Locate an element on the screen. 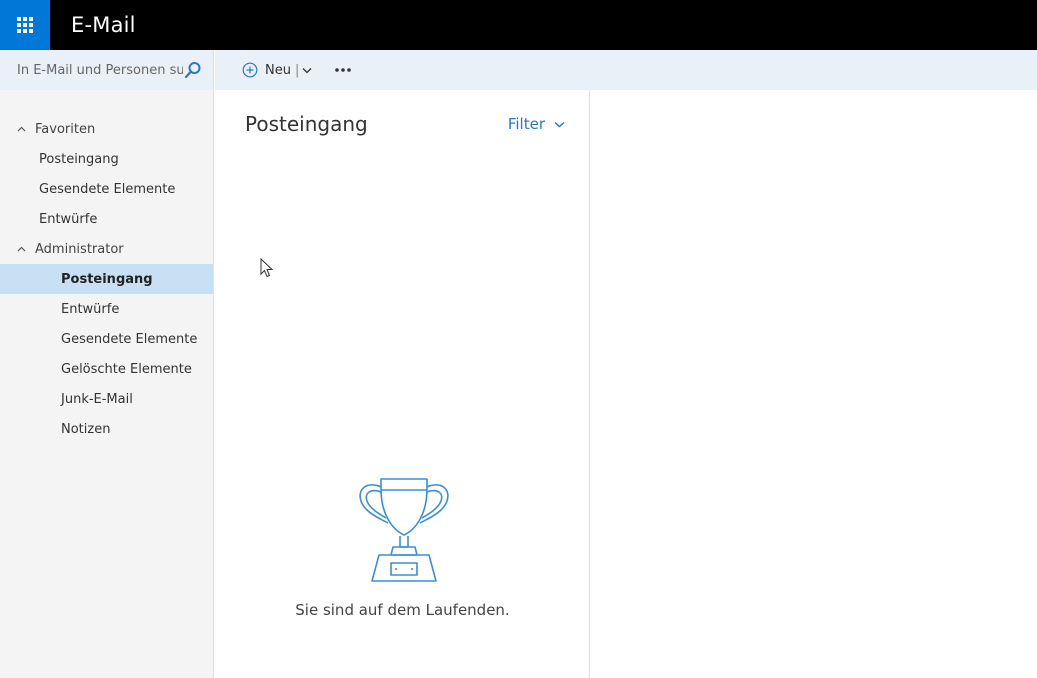  folder-item-inbox: Posteingang is located at coordinates (106, 279).